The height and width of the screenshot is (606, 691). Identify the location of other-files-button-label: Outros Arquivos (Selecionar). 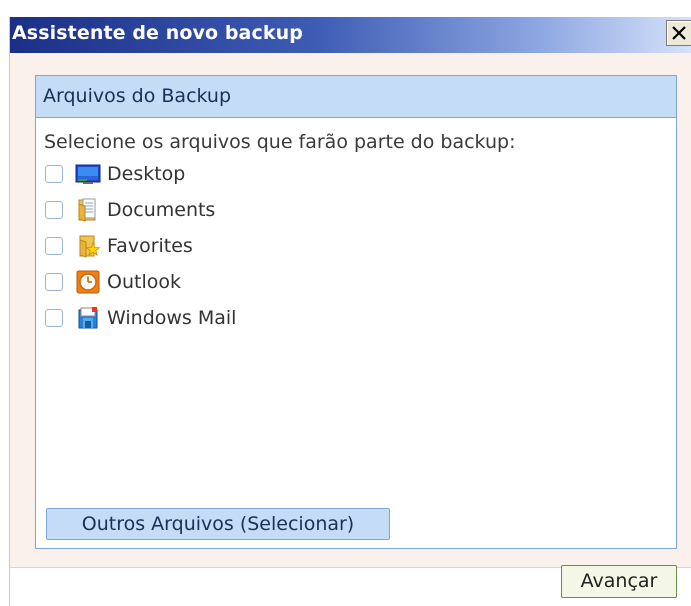
(218, 524).